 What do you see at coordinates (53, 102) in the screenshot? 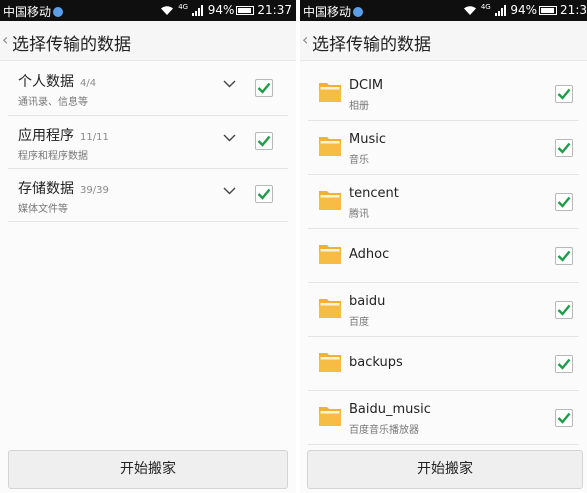
I see `category-description: 通讯录、信息等` at bounding box center [53, 102].